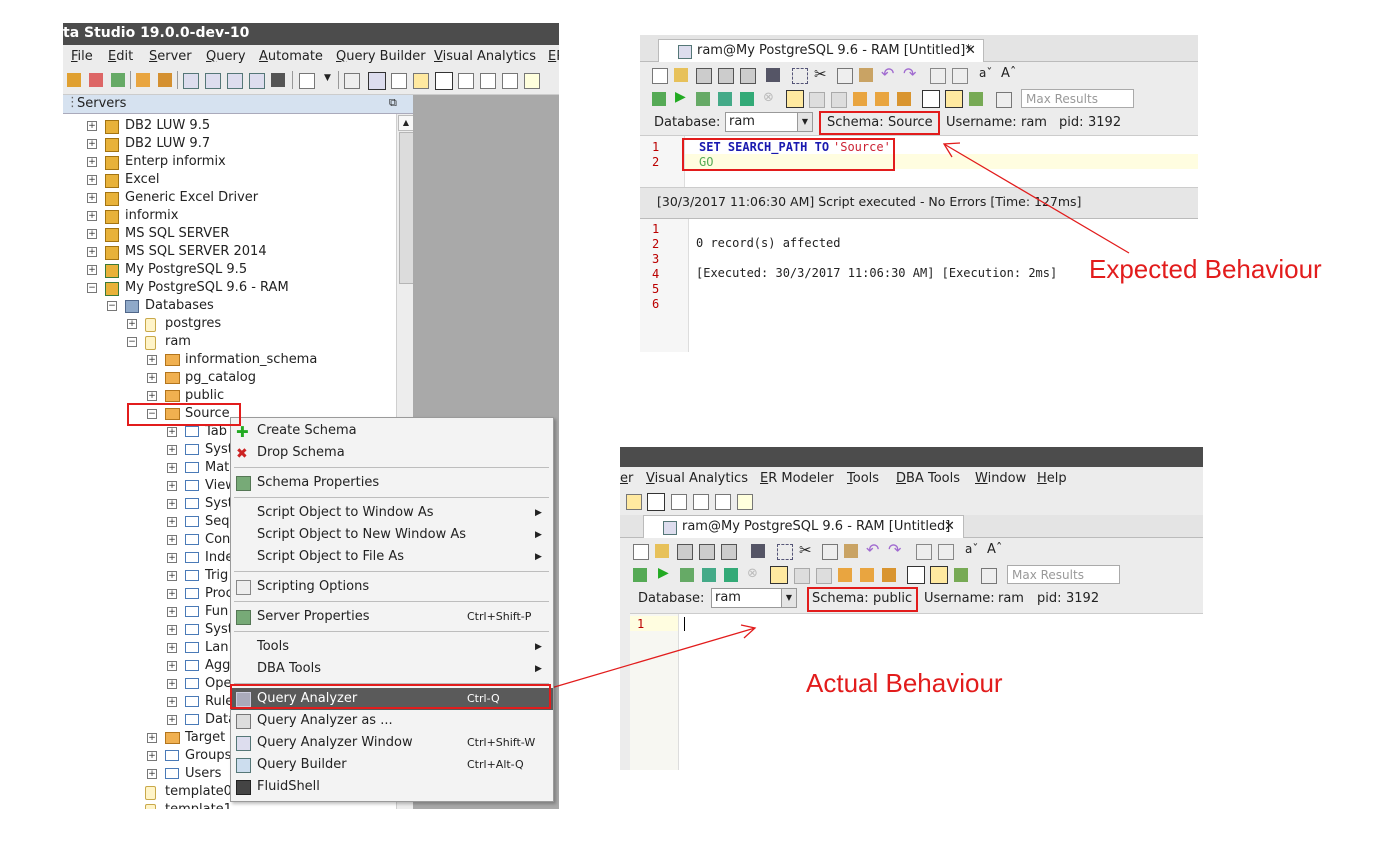 This screenshot has width=1376, height=850. What do you see at coordinates (243, 721) in the screenshot?
I see `query-analyzer-as-icon` at bounding box center [243, 721].